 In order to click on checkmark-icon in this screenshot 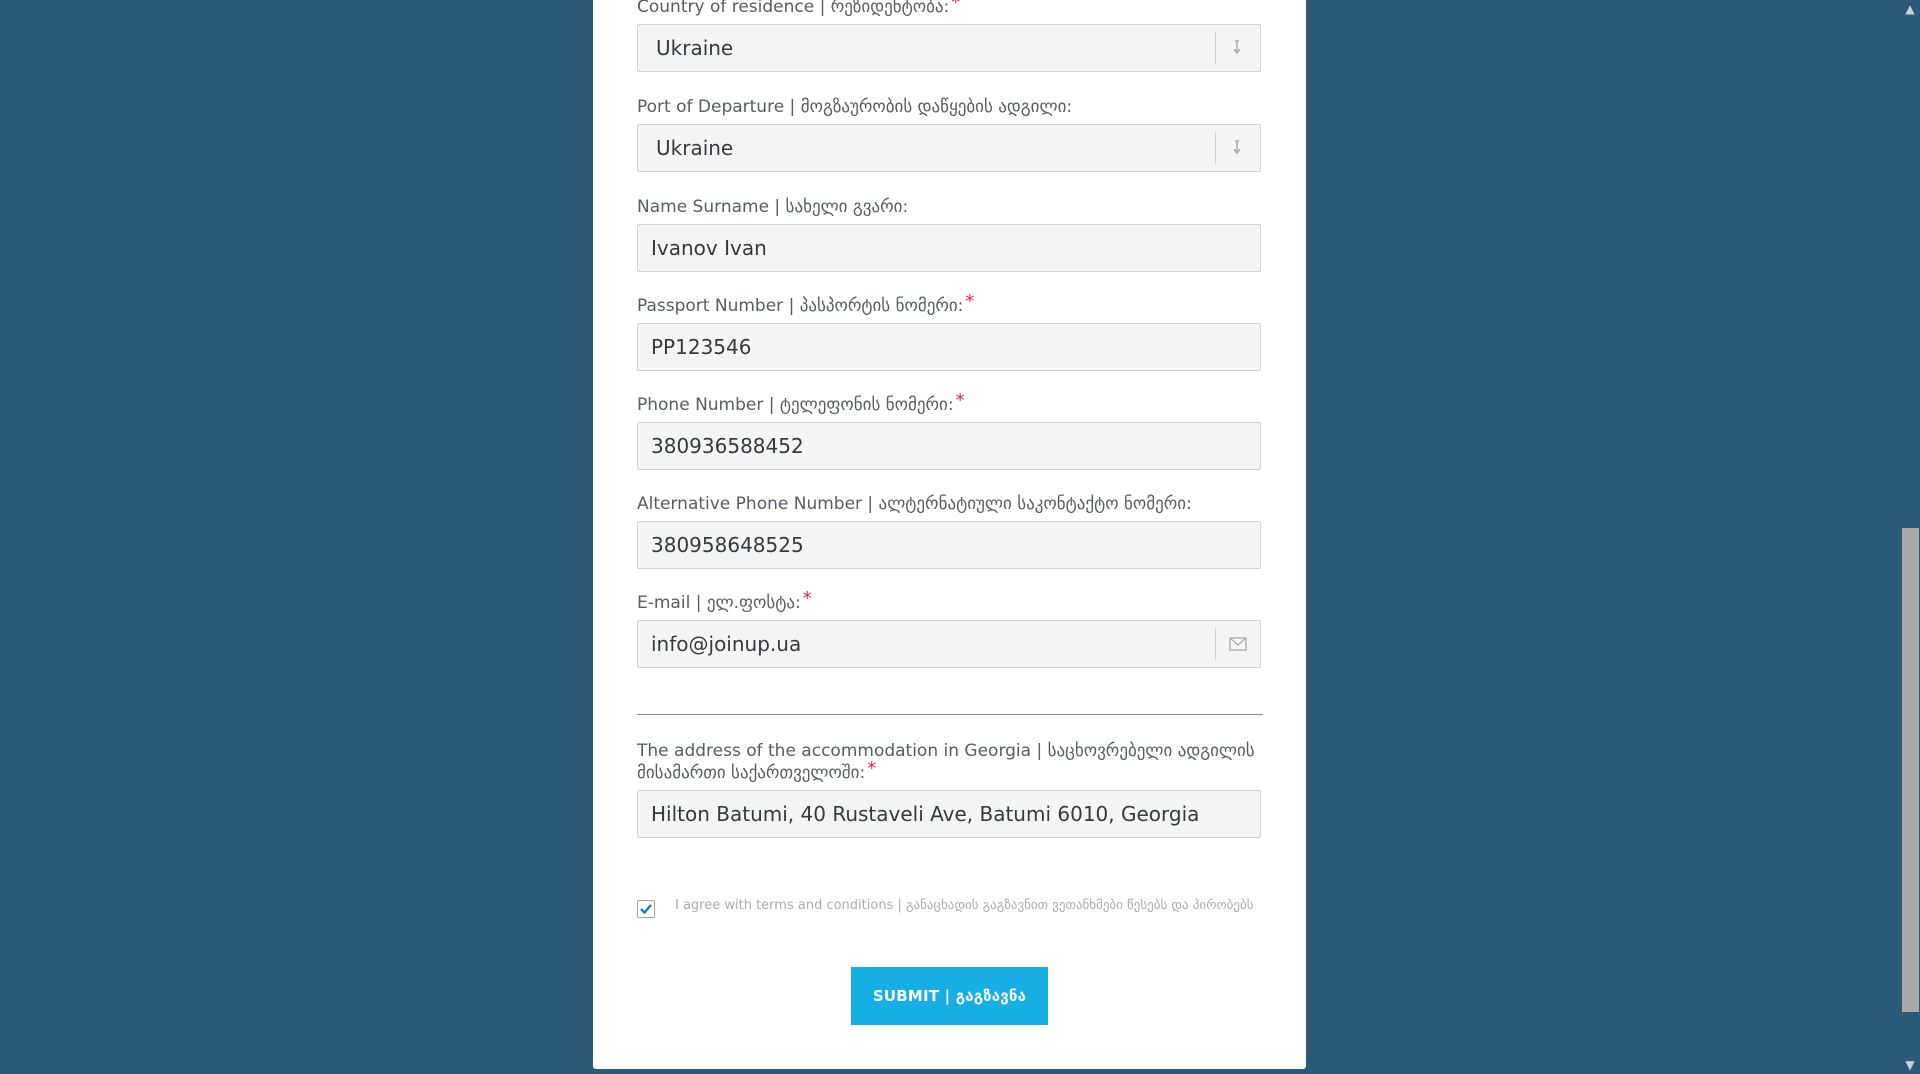, I will do `click(646, 909)`.